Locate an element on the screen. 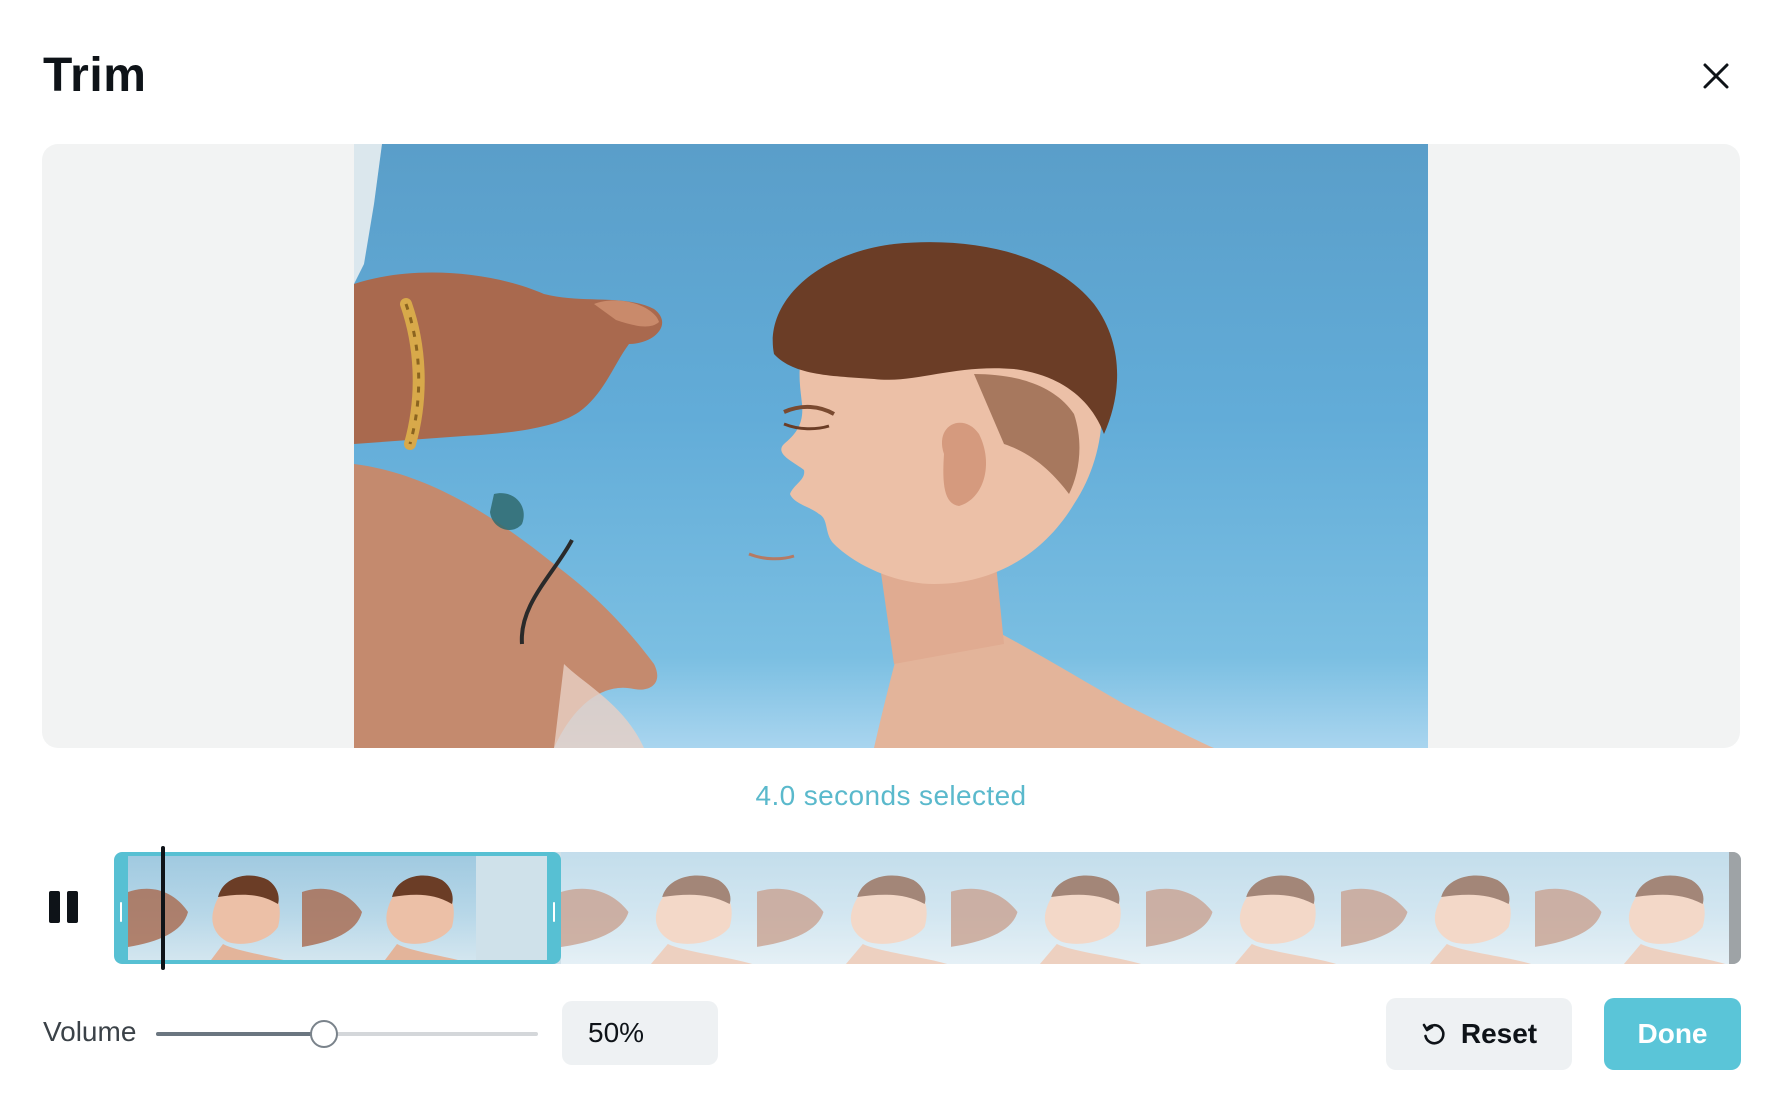 The width and height of the screenshot is (1782, 1108). trim-start-handle is located at coordinates (121, 912).